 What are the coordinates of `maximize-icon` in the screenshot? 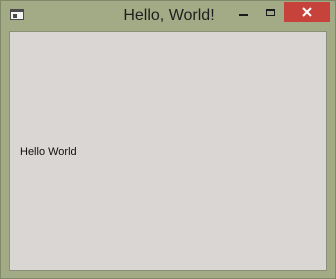 It's located at (270, 12).